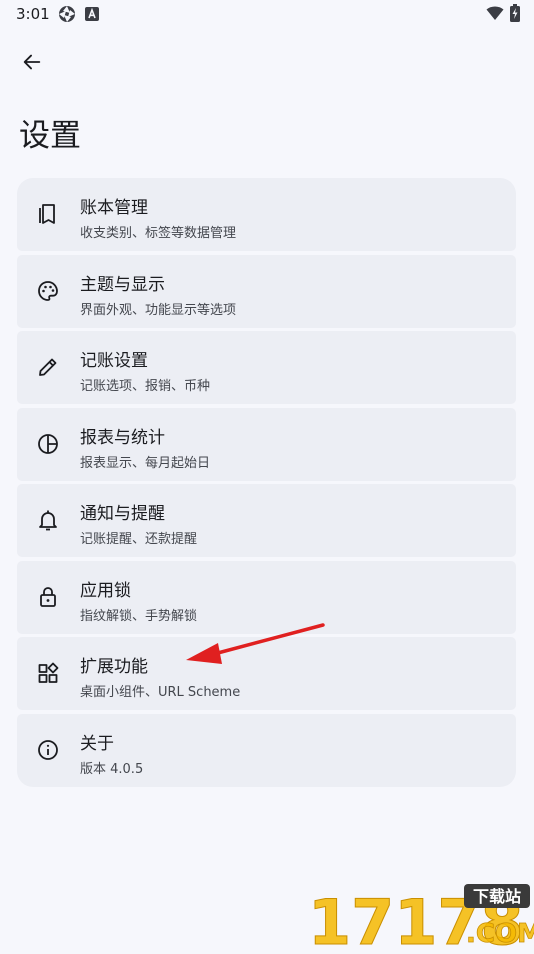 This screenshot has height=954, width=534. Describe the element at coordinates (105, 590) in the screenshot. I see `settings-item-title: 应用锁` at that location.